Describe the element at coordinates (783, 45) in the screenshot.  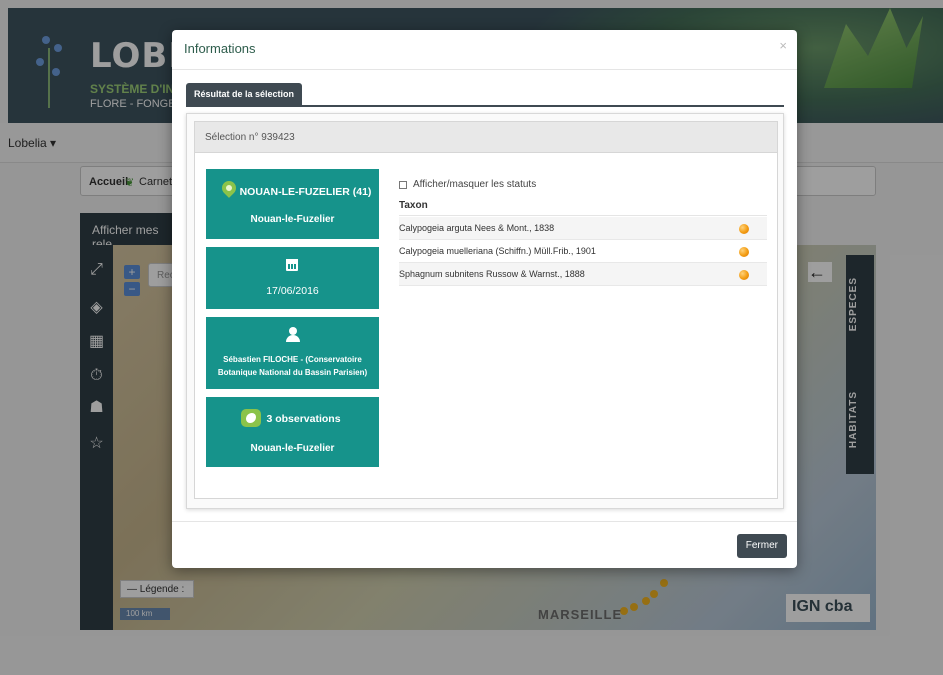
I see `close-icon: ×` at that location.